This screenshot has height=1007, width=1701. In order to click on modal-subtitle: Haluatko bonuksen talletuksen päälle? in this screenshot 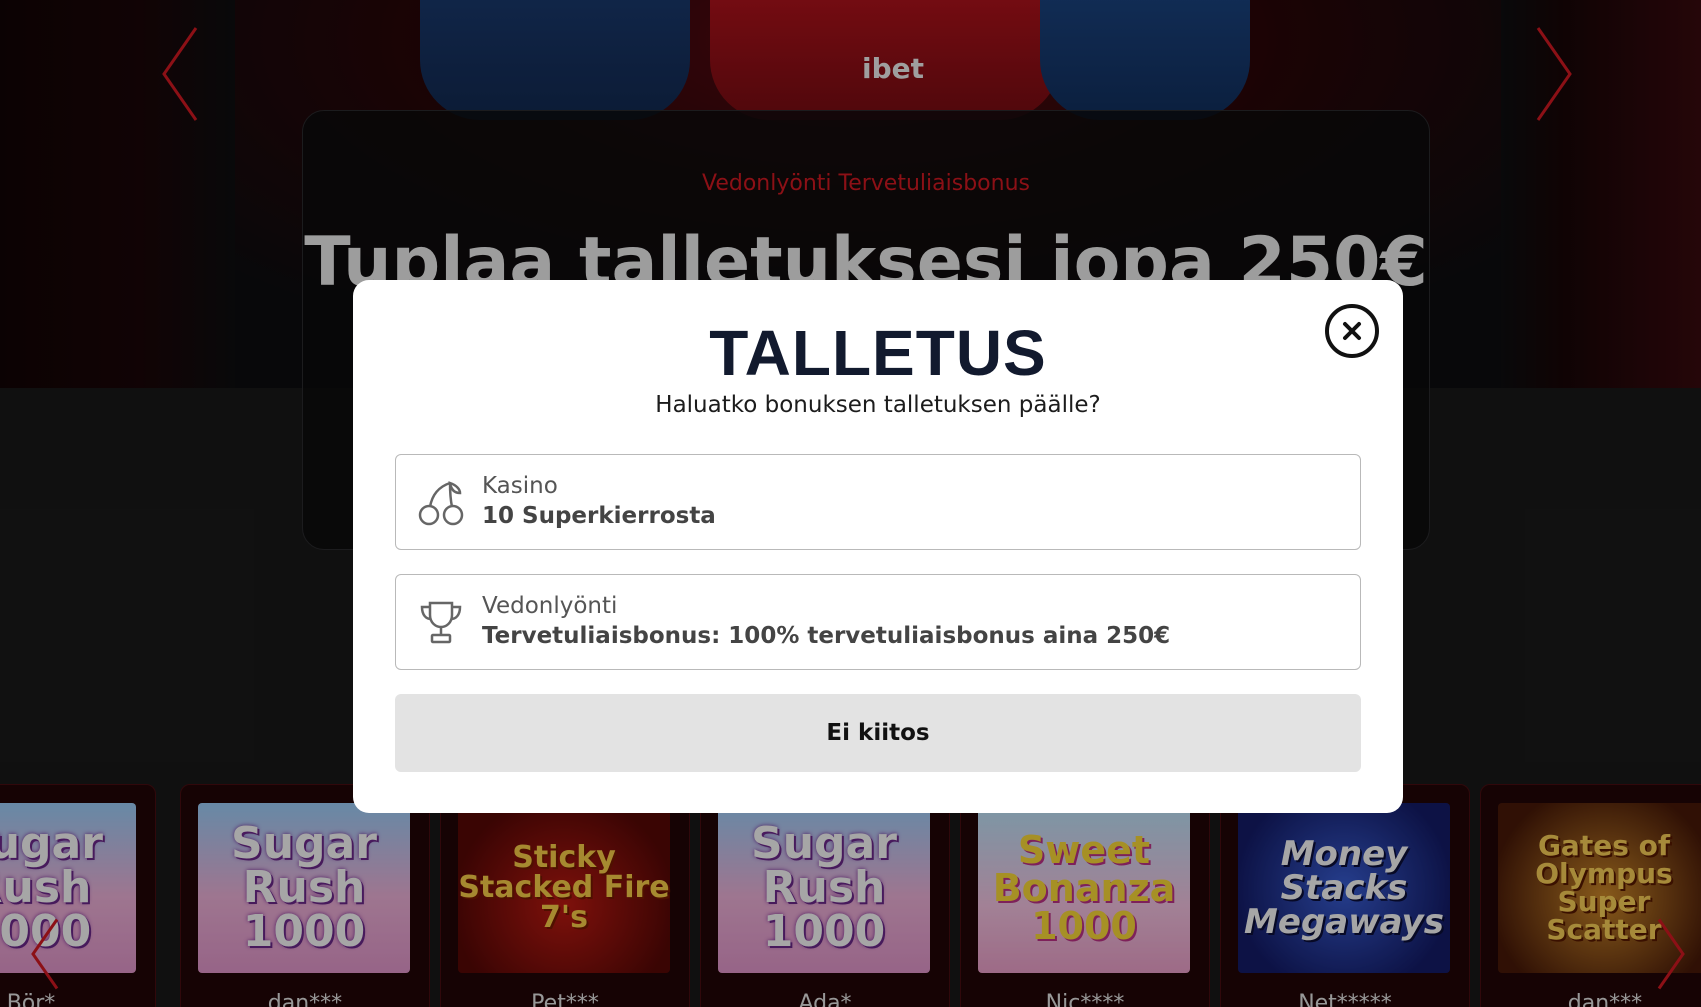, I will do `click(878, 405)`.